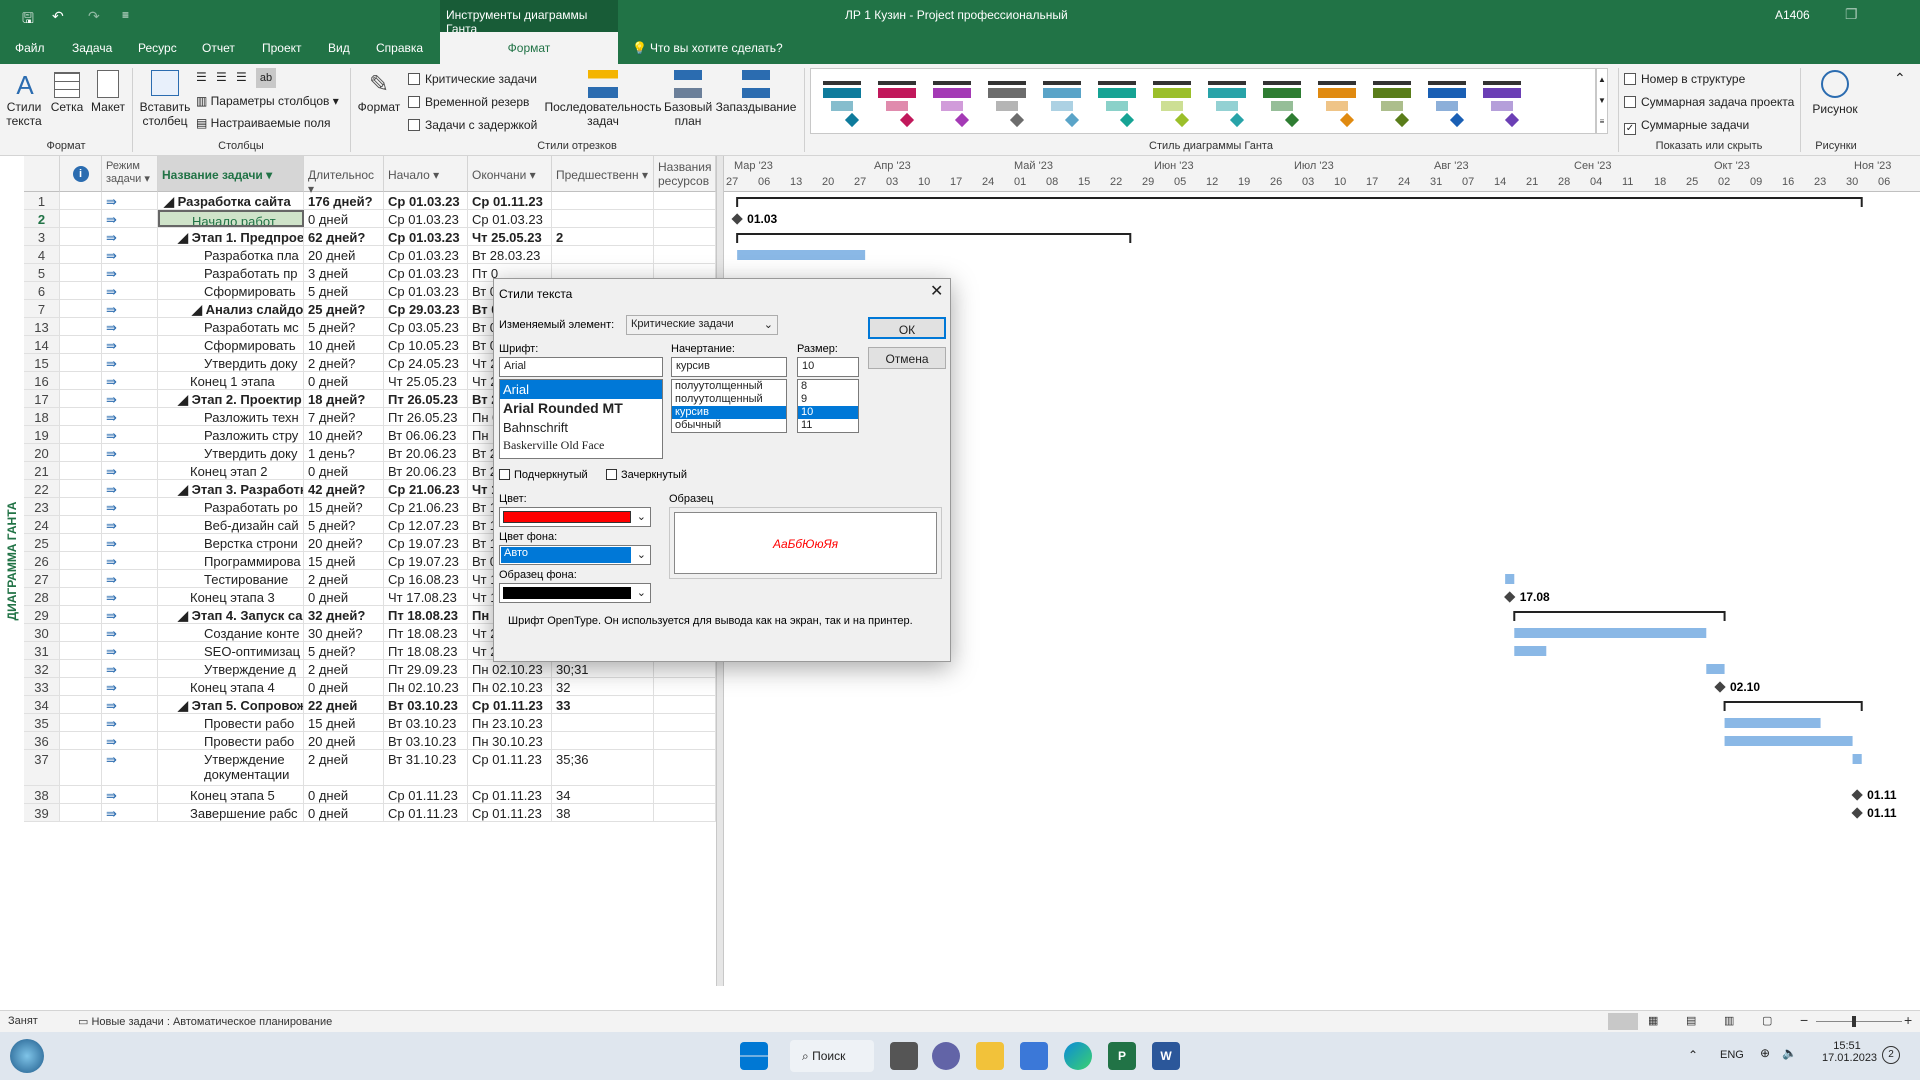 The image size is (1920, 1080). I want to click on start-cell: Ср 24.05.23, so click(426, 362).